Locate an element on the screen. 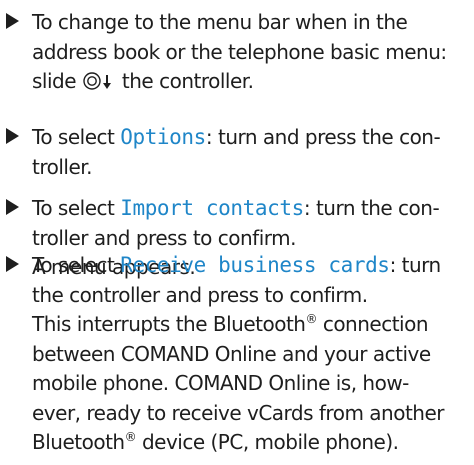  step-line: To select Import contacts: turn the con- is located at coordinates (250, 209).